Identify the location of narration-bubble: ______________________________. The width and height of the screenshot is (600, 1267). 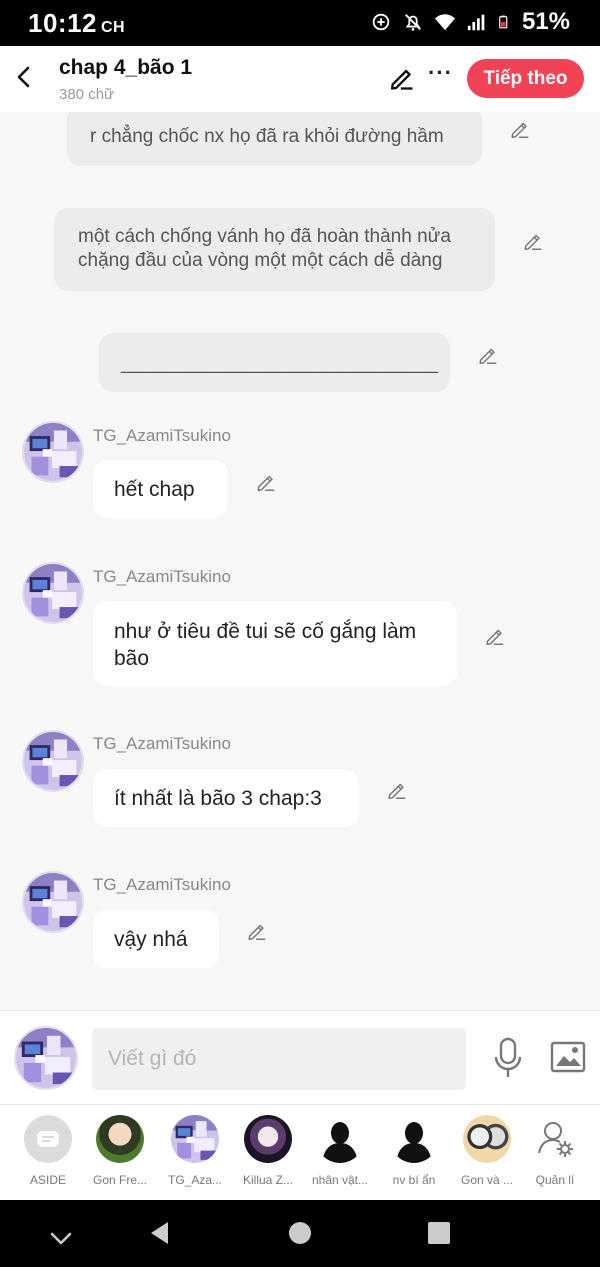
(274, 362).